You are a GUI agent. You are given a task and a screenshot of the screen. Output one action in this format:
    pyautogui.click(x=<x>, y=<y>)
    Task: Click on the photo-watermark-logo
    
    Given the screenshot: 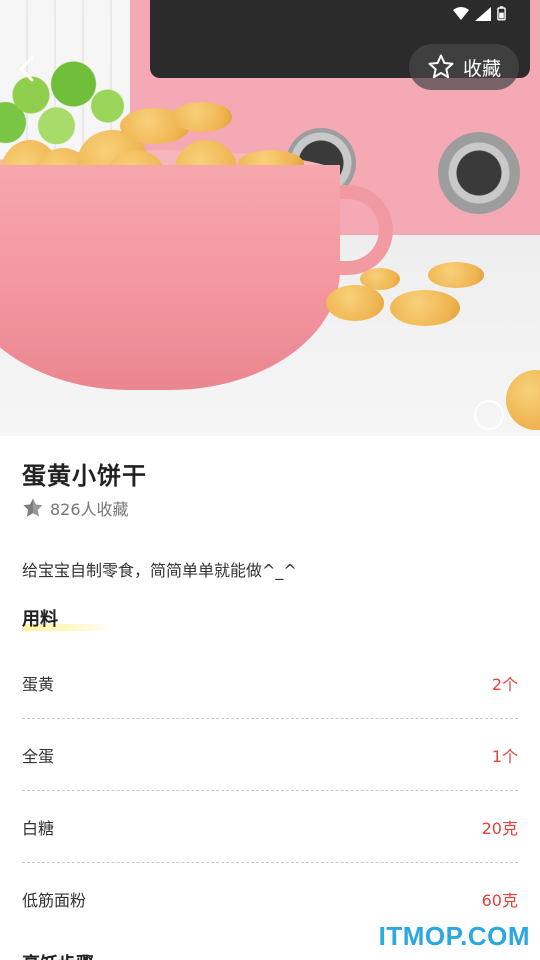 What is the action you would take?
    pyautogui.click(x=489, y=415)
    